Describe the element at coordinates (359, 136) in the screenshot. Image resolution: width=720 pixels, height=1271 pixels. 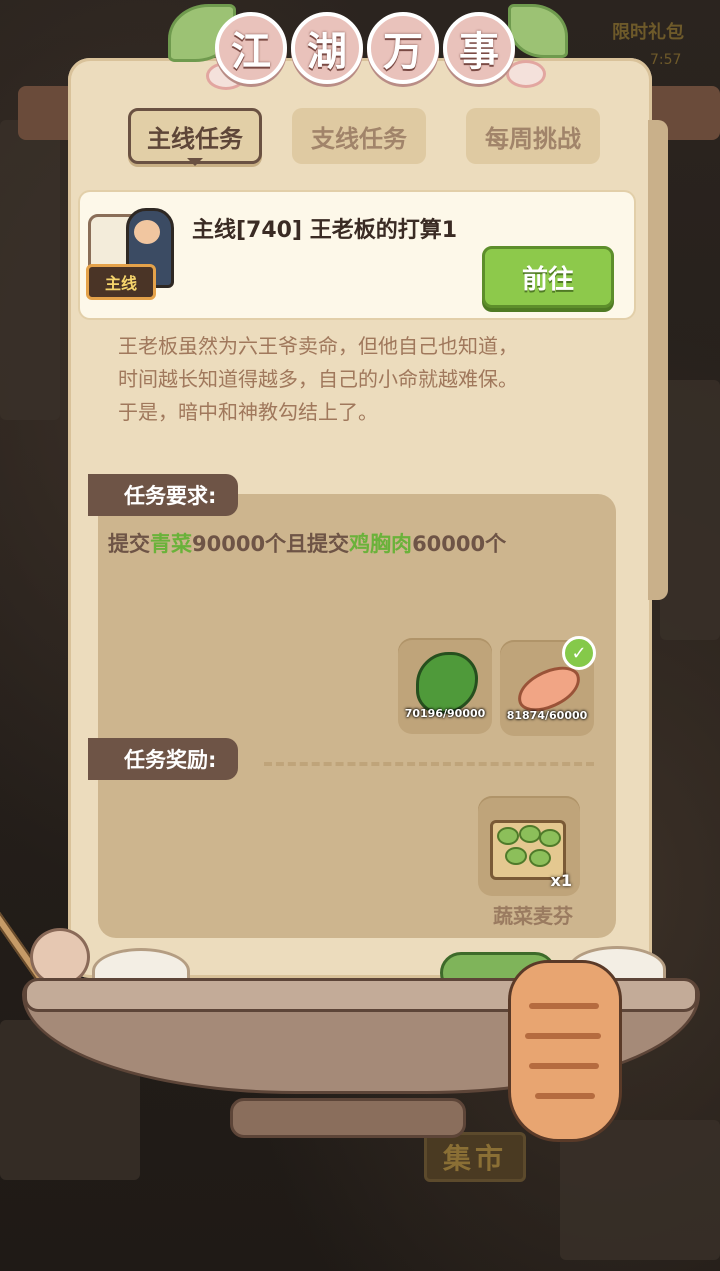
I see `tab-side-quest: 支线任务` at that location.